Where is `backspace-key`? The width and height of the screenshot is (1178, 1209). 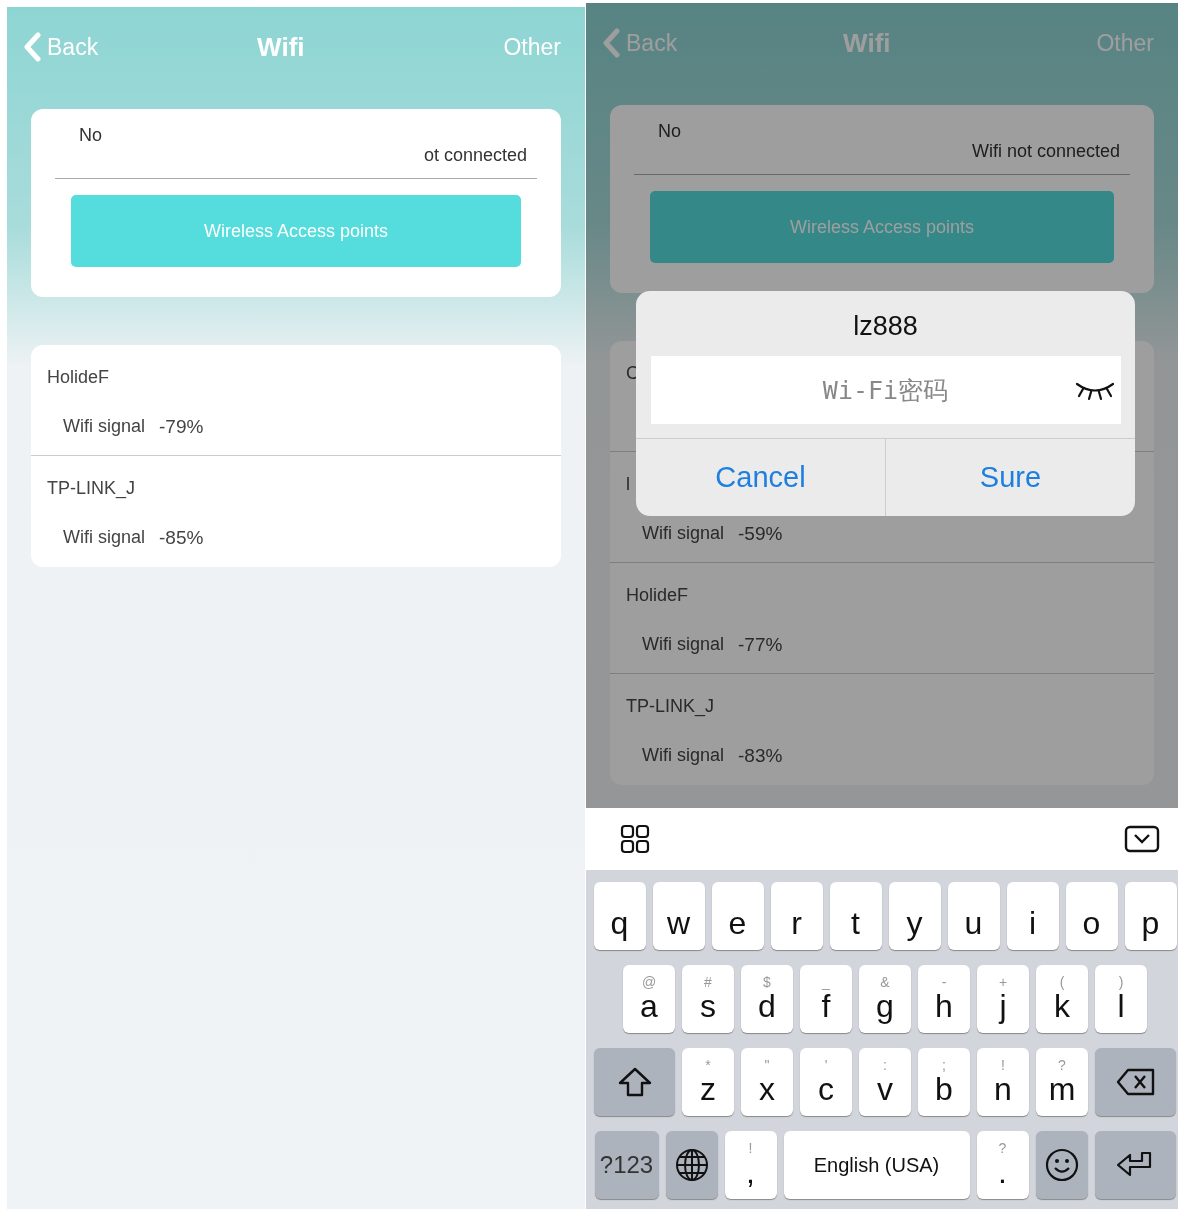
backspace-key is located at coordinates (1135, 1082).